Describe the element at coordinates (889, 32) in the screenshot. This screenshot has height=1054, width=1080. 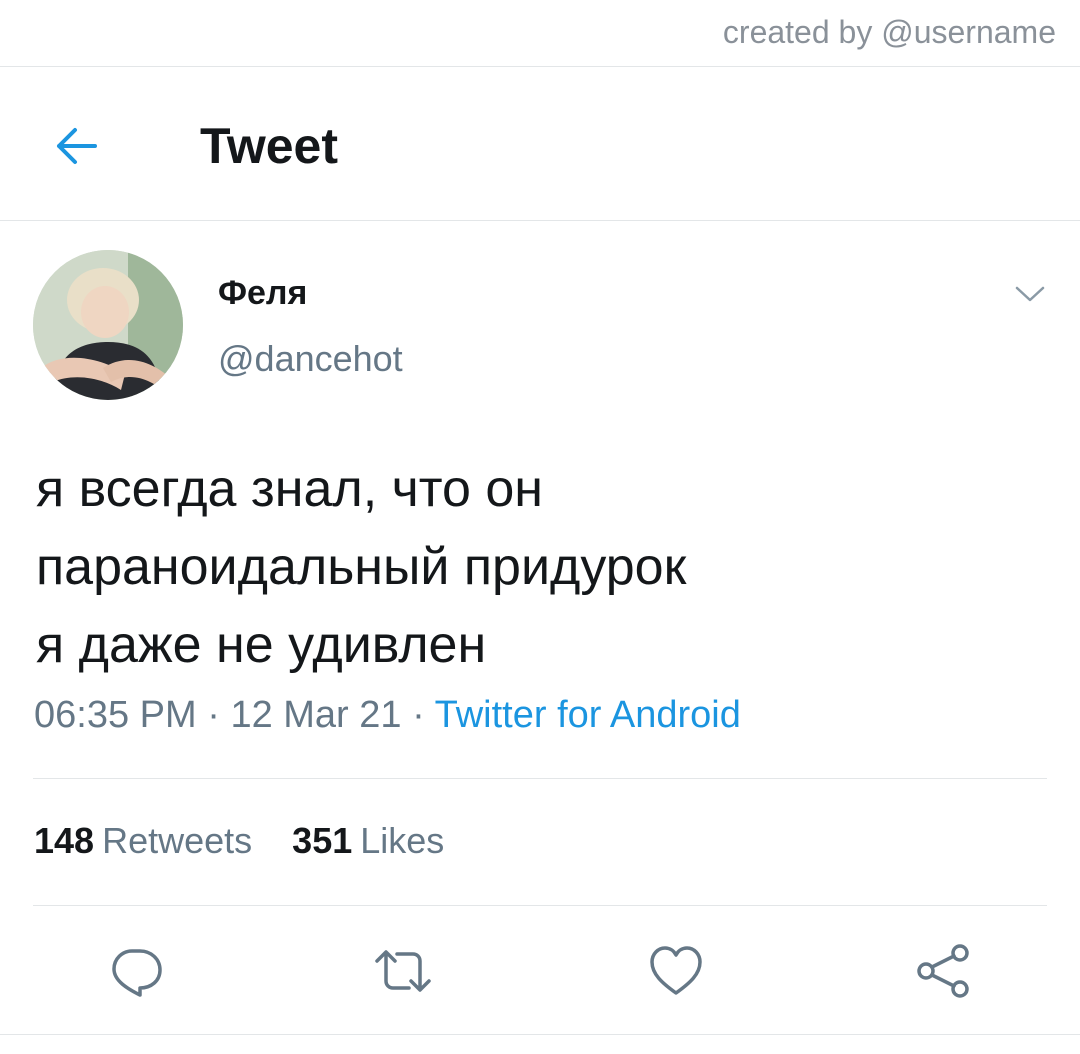
I see `watermark-text: created by @username` at that location.